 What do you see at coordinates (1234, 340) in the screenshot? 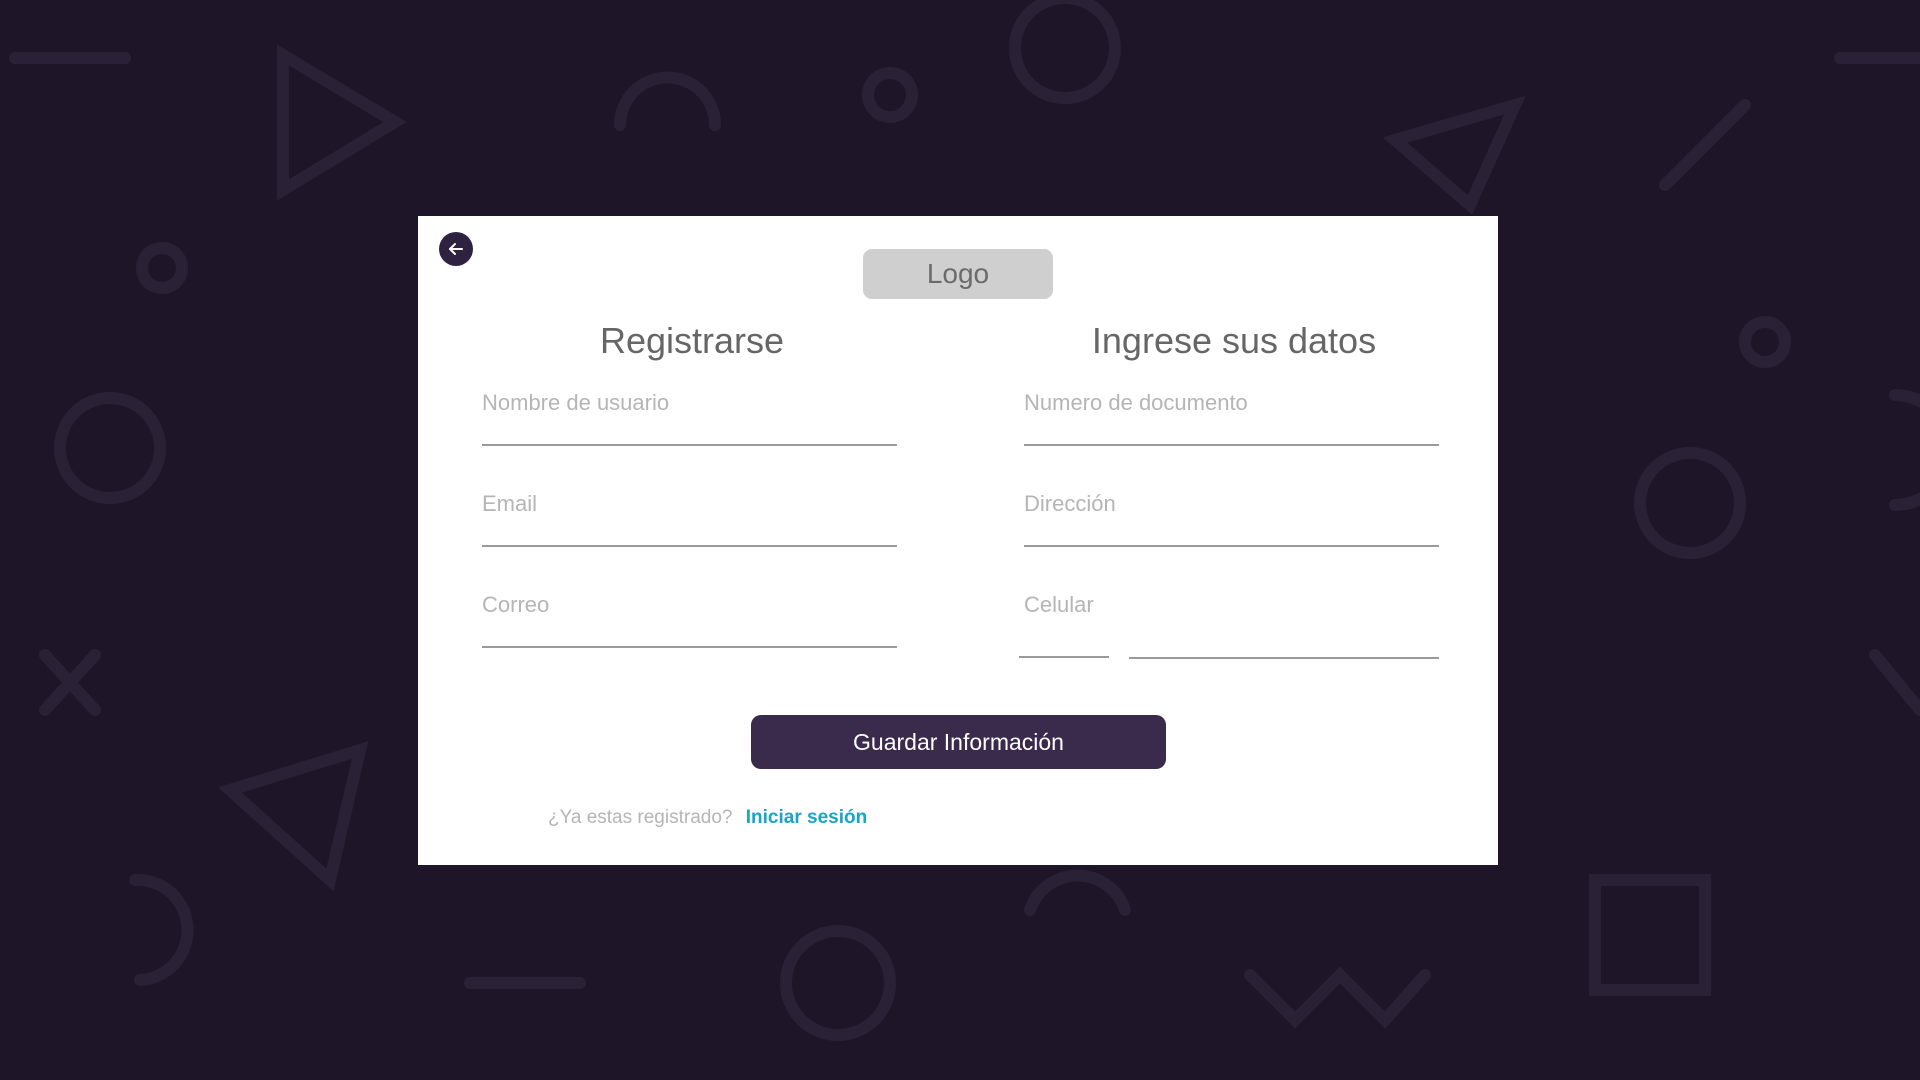
I see `data-title: Ingrese sus datos` at bounding box center [1234, 340].